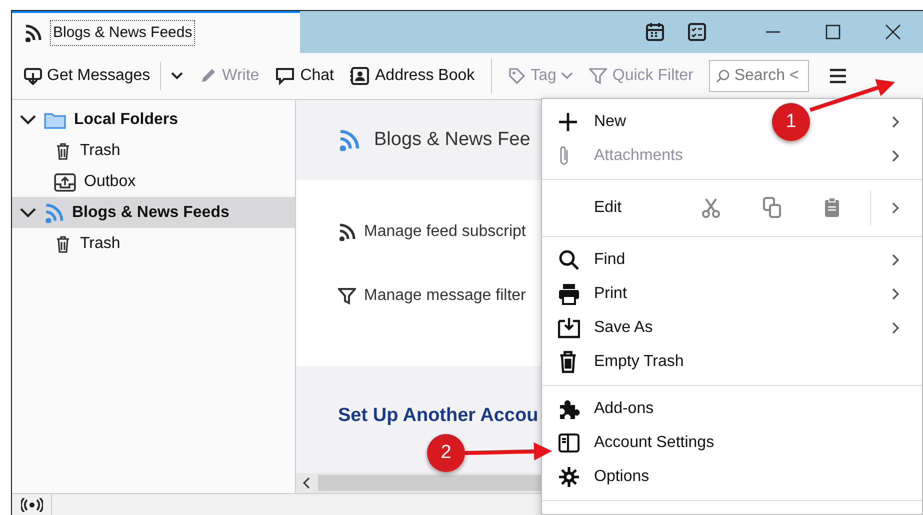  What do you see at coordinates (123, 33) in the screenshot?
I see `tab-title: Blogs & News Feeds` at bounding box center [123, 33].